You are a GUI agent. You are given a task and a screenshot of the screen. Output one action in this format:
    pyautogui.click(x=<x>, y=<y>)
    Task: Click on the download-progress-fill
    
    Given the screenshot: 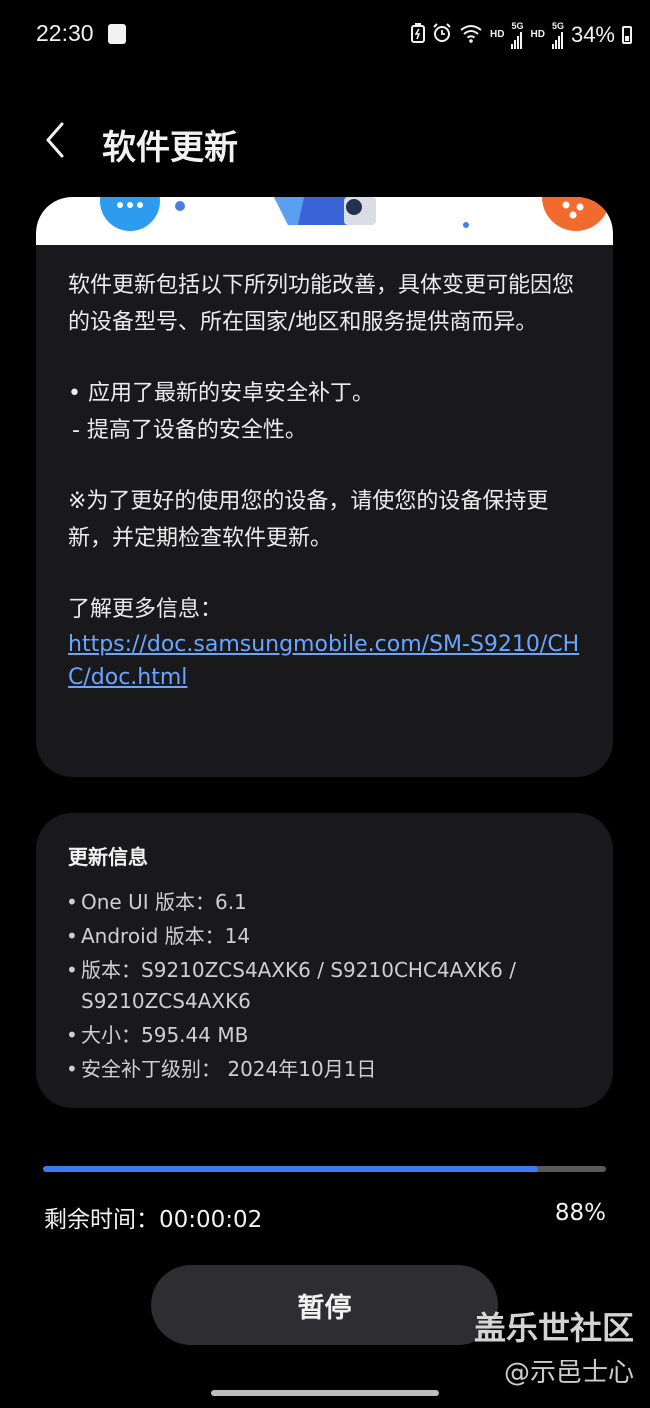 What is the action you would take?
    pyautogui.click(x=291, y=1169)
    